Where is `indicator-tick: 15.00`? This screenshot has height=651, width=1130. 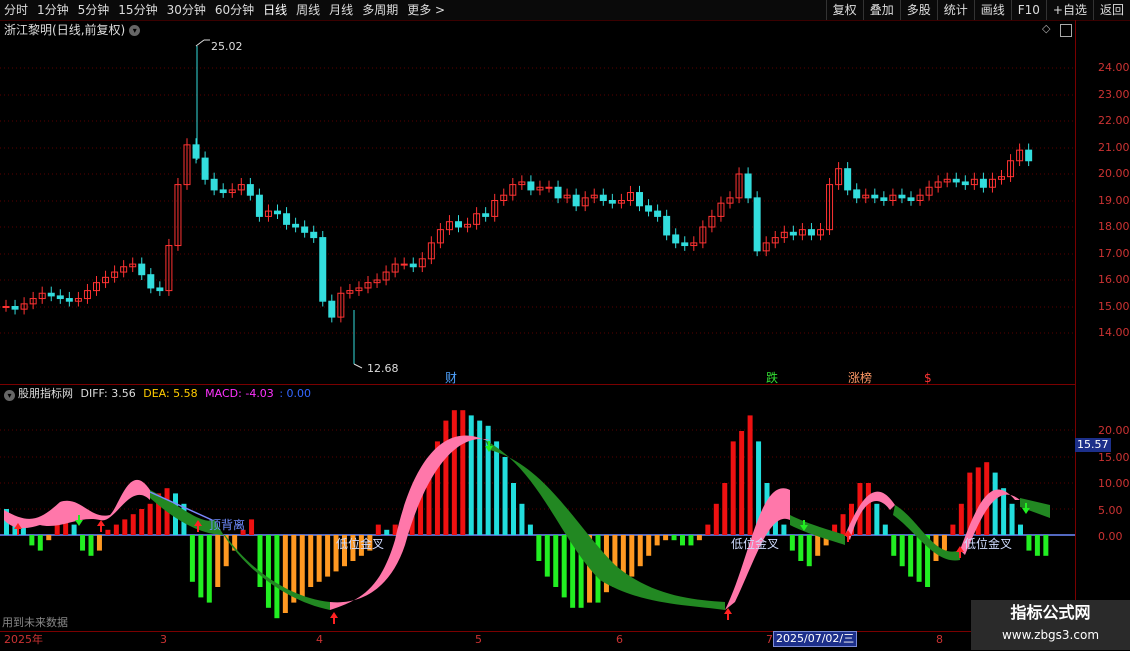
indicator-tick: 15.00 is located at coordinates (1114, 457).